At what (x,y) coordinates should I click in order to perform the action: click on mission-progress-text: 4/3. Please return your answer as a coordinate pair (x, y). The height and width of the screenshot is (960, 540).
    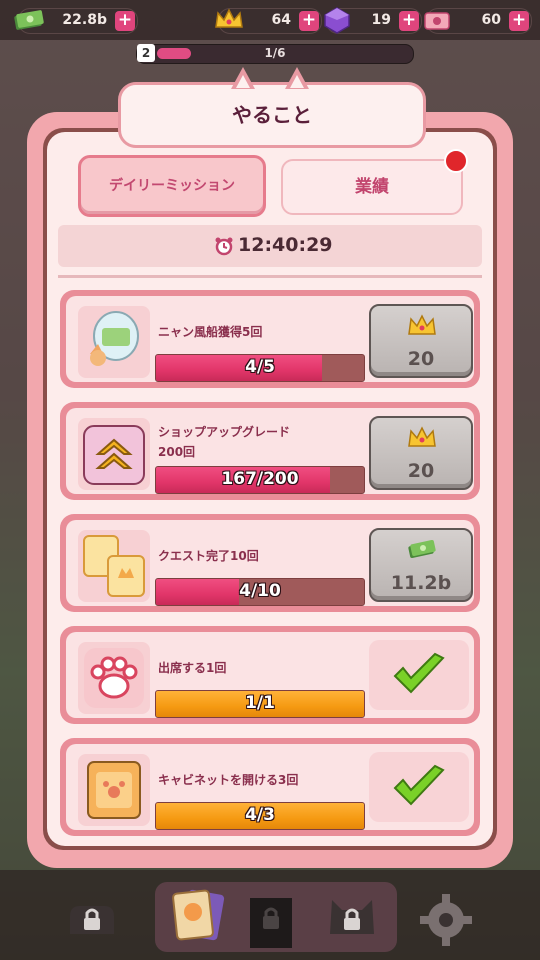
    Looking at the image, I should click on (260, 815).